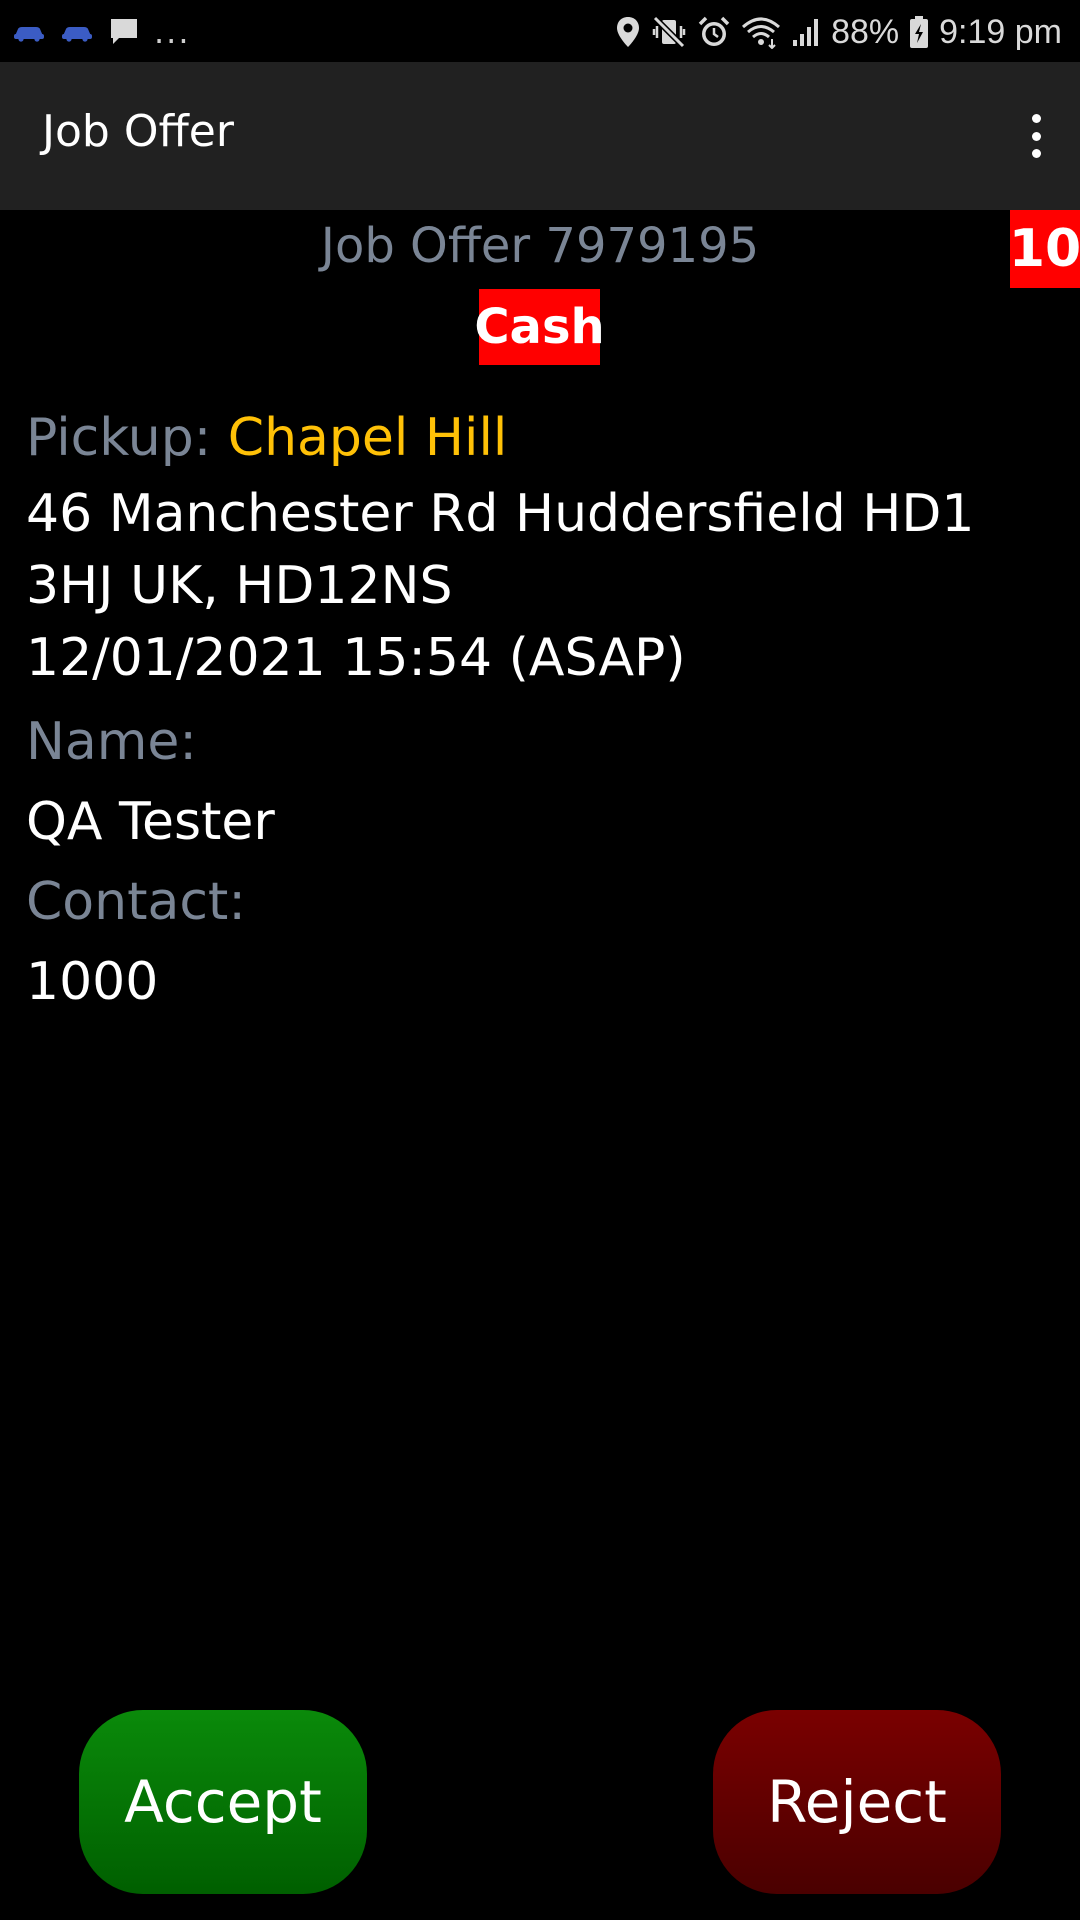 This screenshot has height=1920, width=1080. I want to click on vibrate-mute-icon, so click(669, 32).